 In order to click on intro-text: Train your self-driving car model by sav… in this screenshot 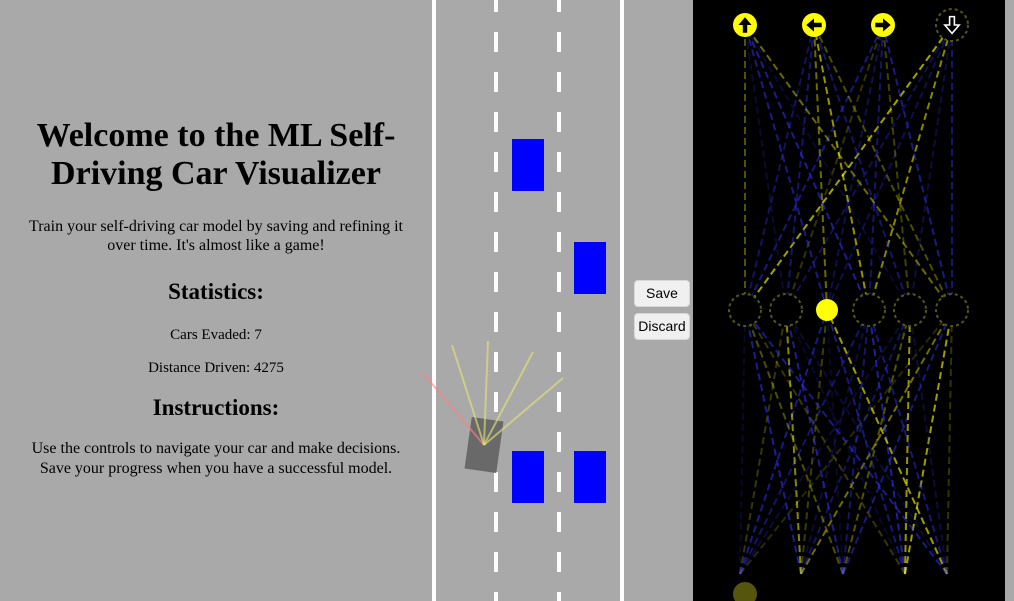, I will do `click(216, 235)`.